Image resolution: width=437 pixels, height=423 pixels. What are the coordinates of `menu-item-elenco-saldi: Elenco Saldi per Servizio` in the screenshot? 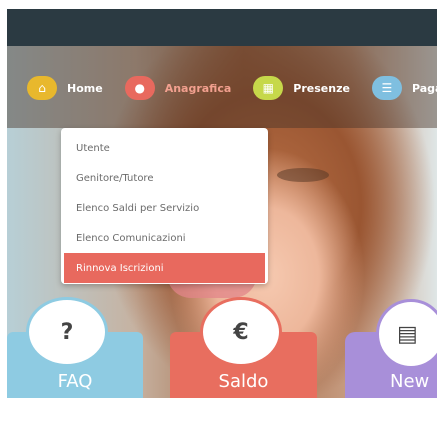 It's located at (164, 208).